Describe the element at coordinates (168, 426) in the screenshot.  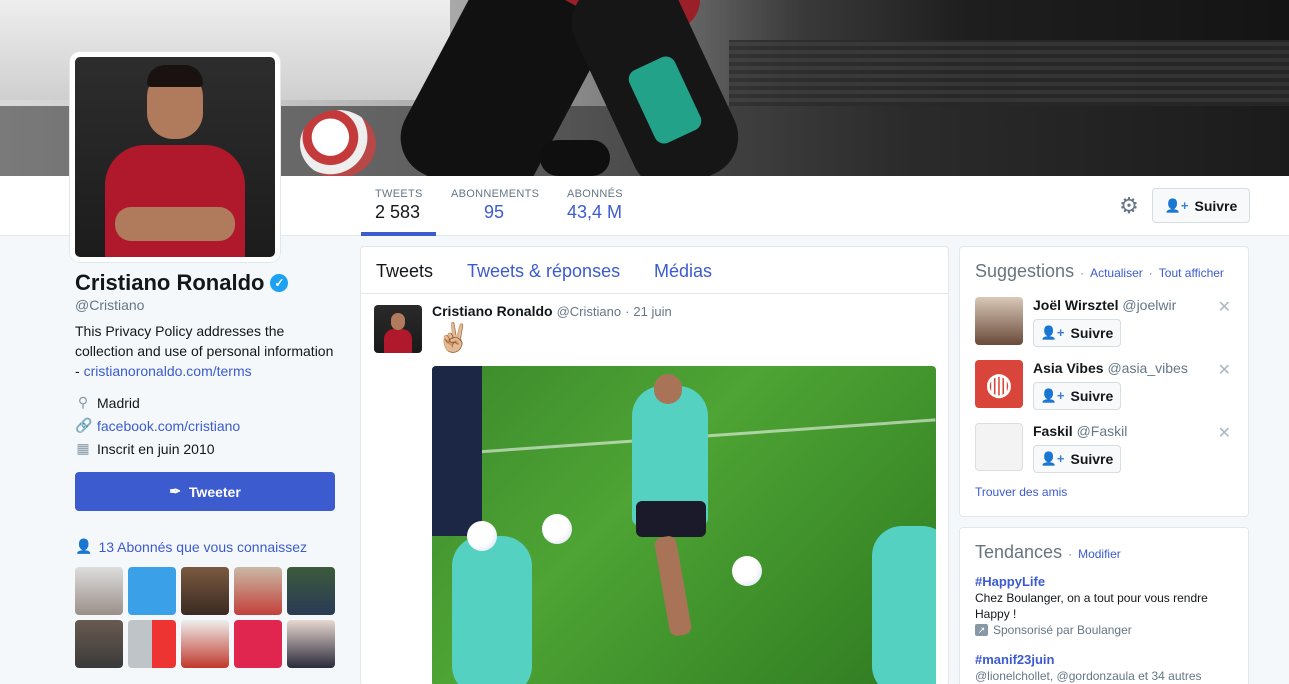
I see `profile-website-link: facebook.com/cristiano` at that location.